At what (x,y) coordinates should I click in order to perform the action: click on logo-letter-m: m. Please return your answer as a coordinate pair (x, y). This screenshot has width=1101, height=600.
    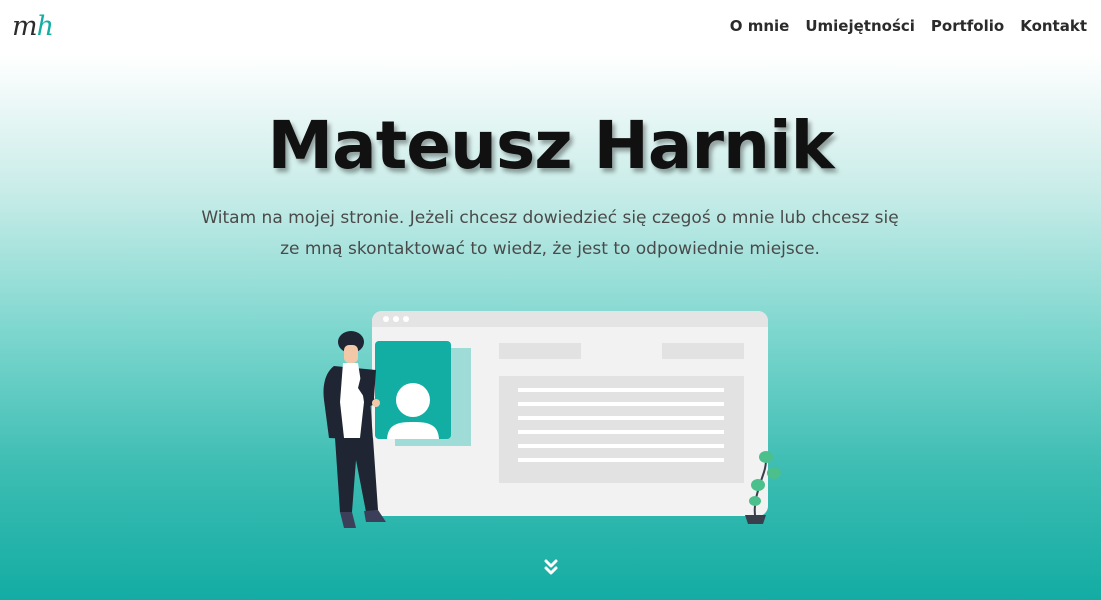
    Looking at the image, I should click on (25, 26).